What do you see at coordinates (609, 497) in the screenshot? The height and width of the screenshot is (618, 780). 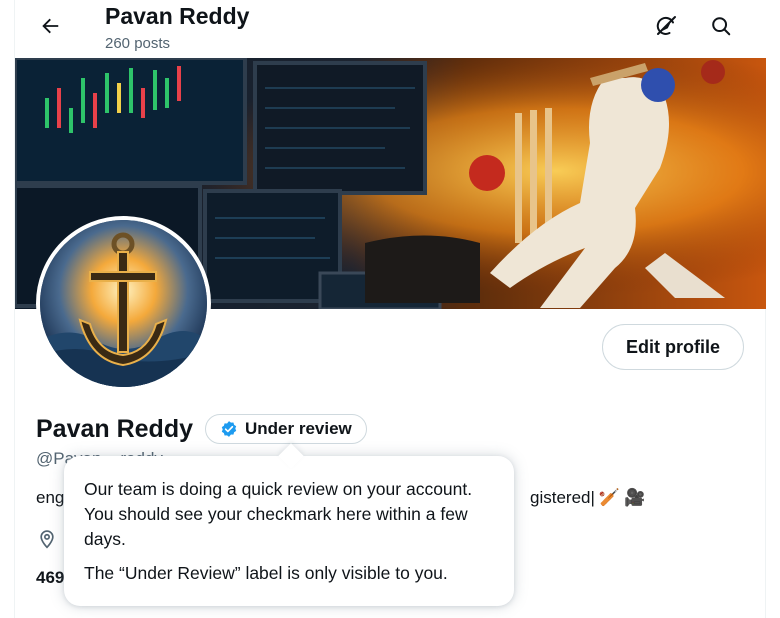 I see `cricket-emoji: 🏏` at bounding box center [609, 497].